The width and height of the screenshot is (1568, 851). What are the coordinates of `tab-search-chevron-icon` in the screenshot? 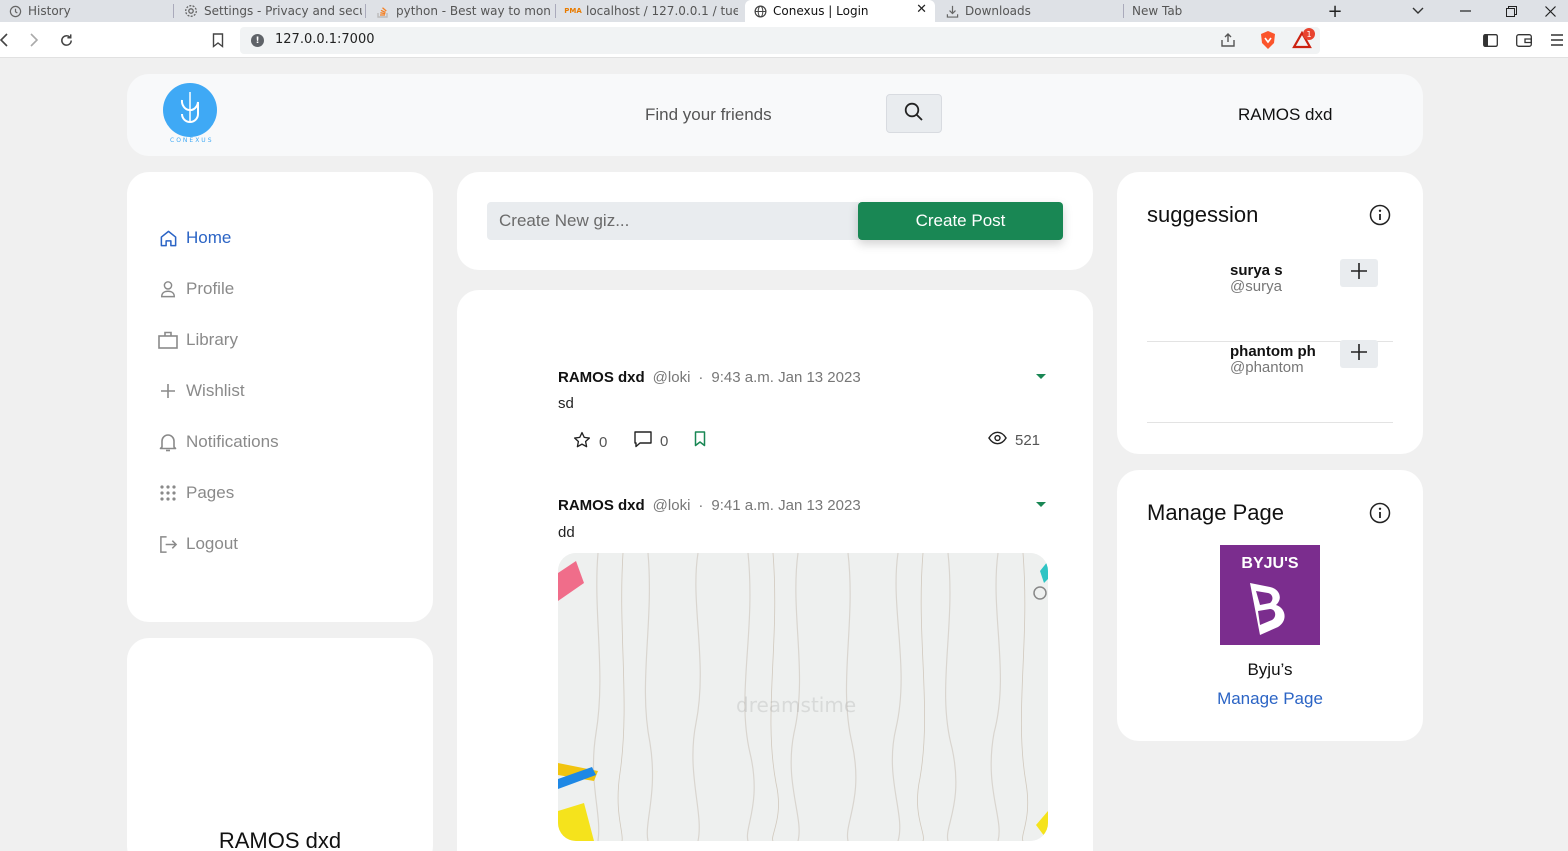 It's located at (1418, 11).